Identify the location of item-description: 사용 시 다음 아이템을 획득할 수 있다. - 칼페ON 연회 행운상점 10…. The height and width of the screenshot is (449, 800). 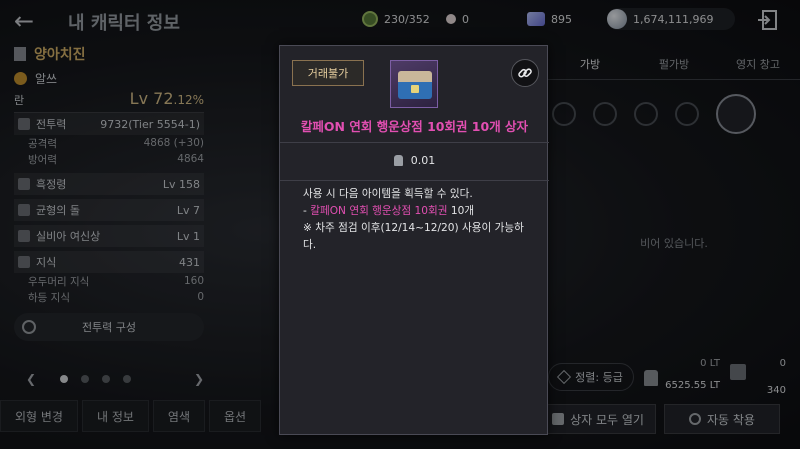
(416, 220).